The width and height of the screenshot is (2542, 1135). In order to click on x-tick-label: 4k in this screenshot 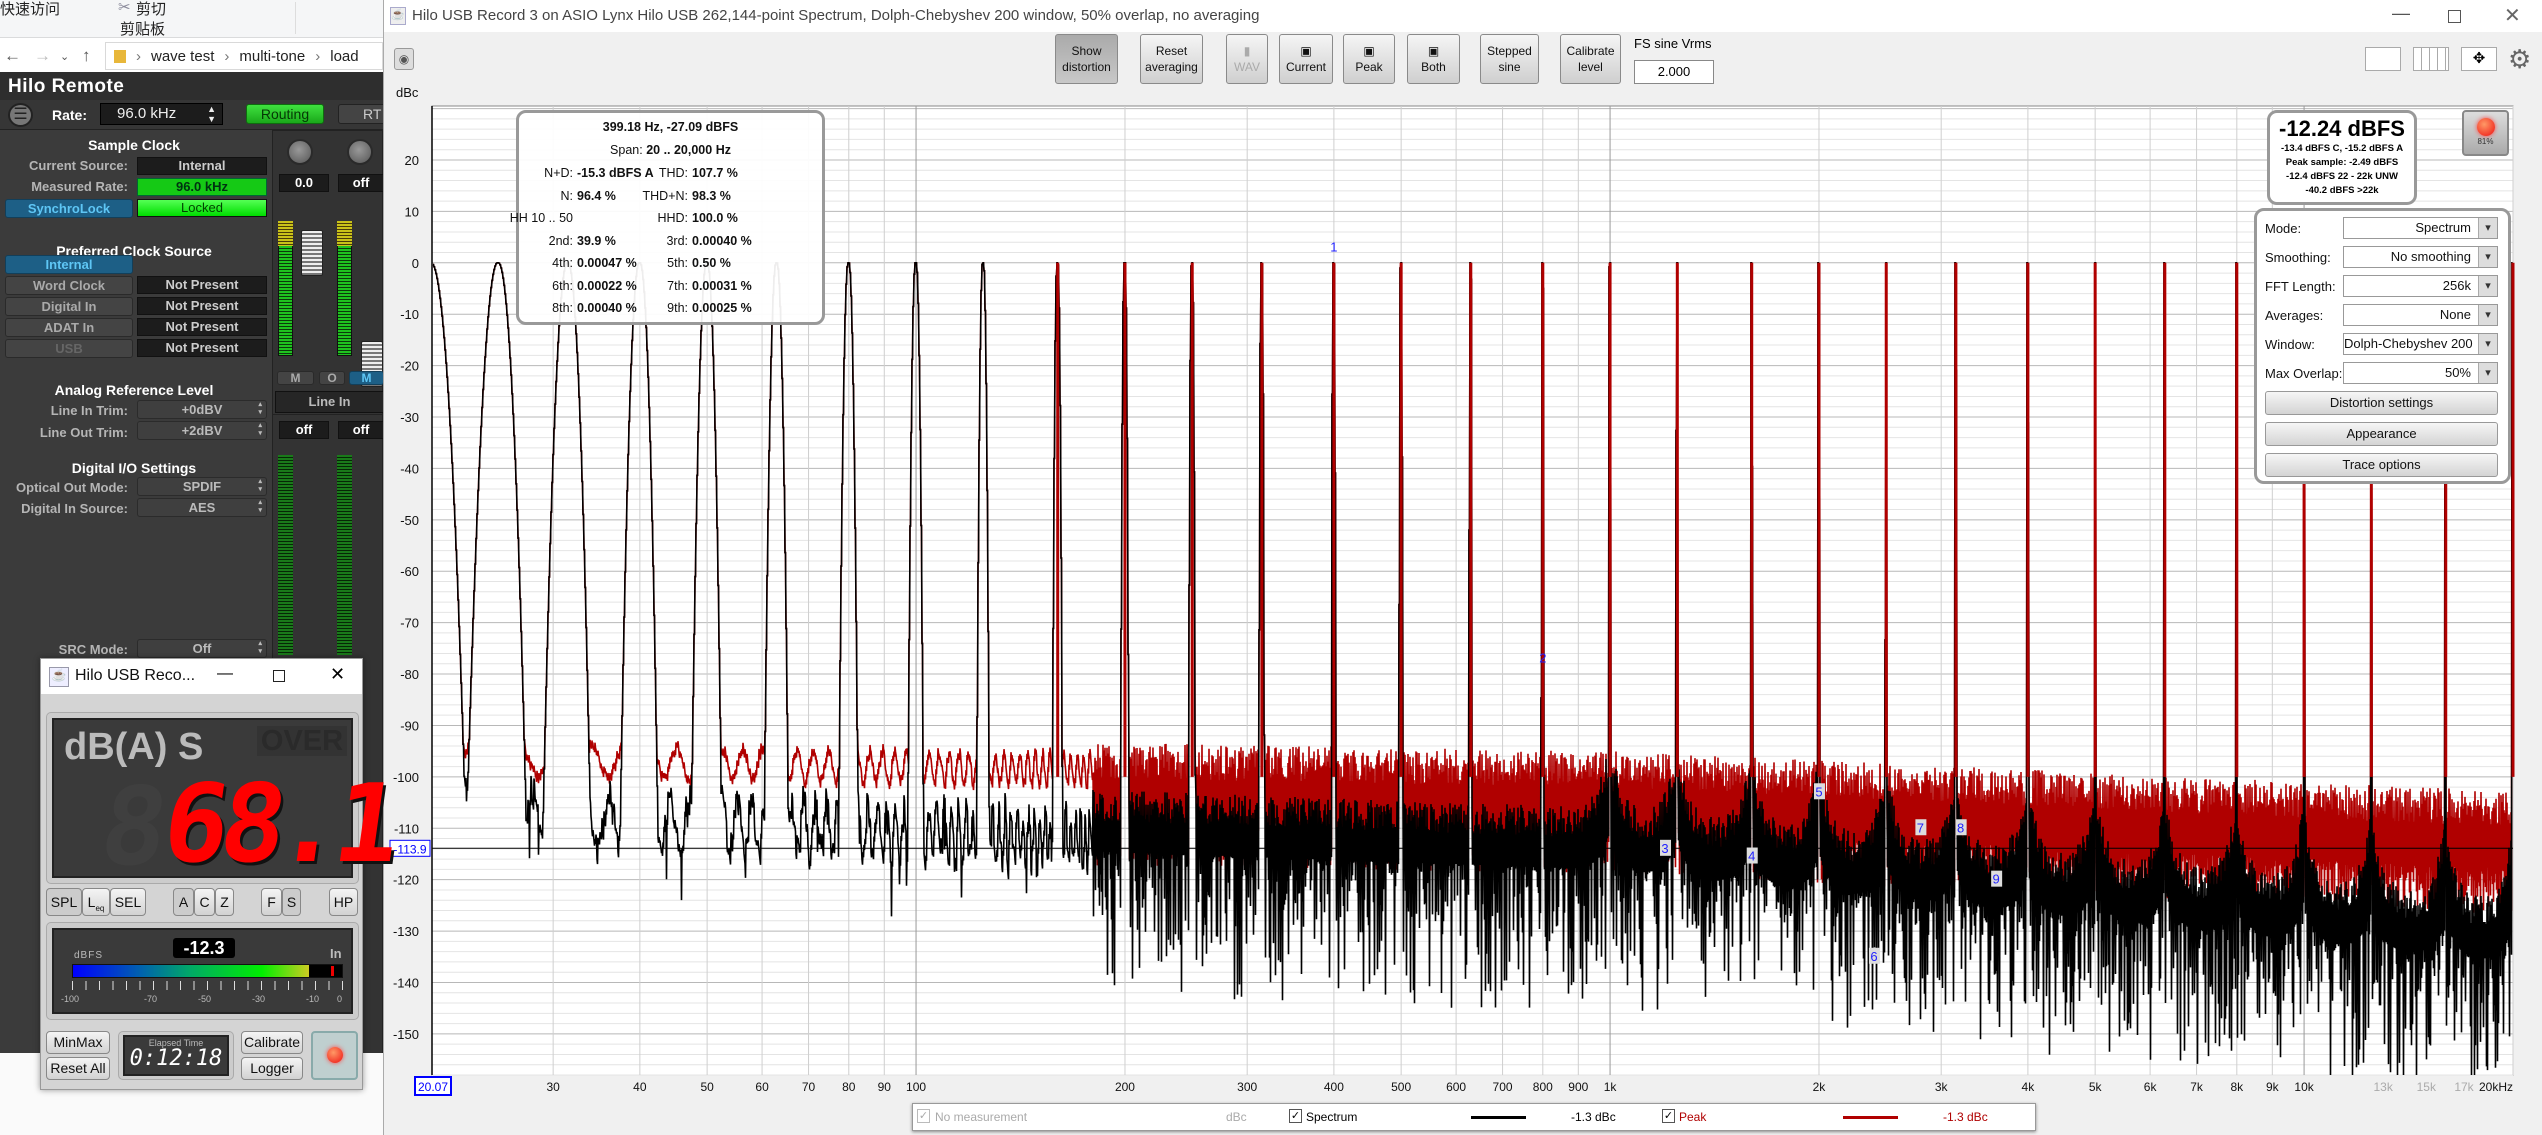, I will do `click(2029, 1087)`.